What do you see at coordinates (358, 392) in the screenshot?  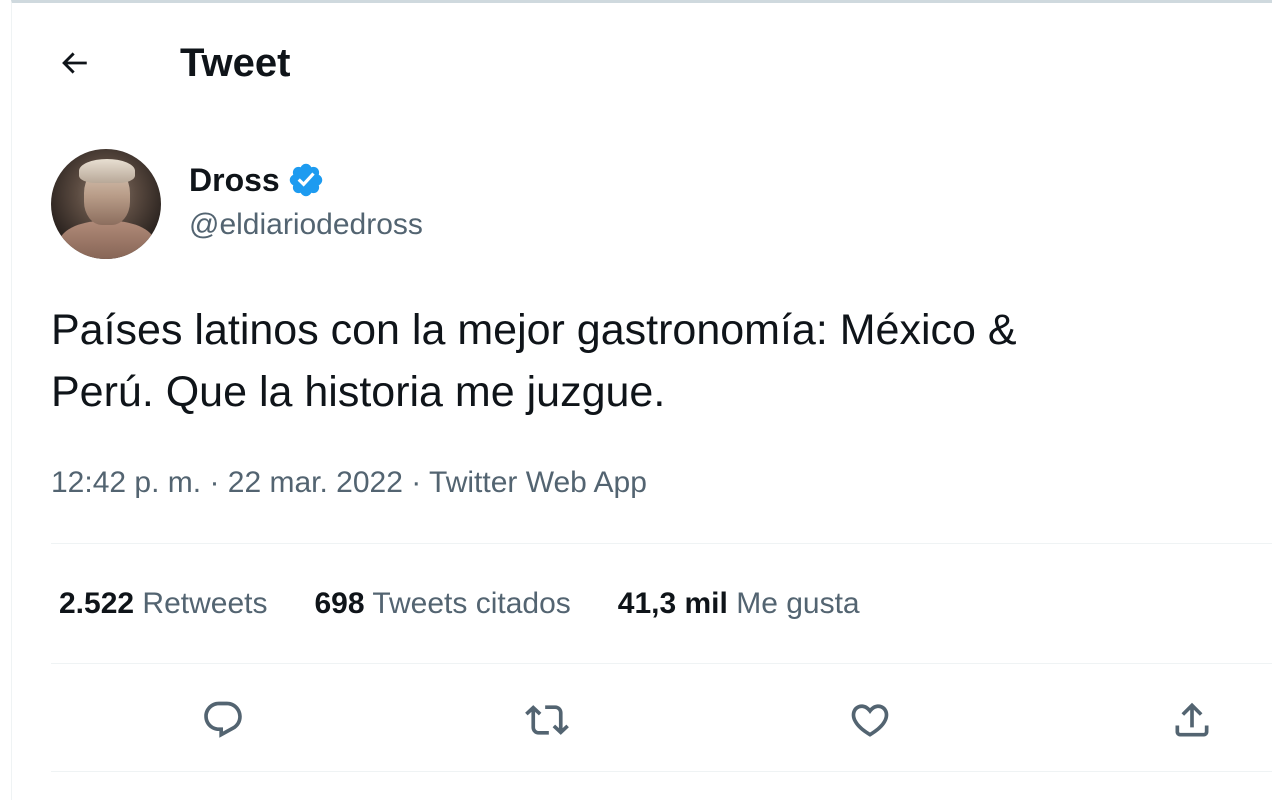 I see `tweet-text-line: Perú. Que la historia me juzgue.` at bounding box center [358, 392].